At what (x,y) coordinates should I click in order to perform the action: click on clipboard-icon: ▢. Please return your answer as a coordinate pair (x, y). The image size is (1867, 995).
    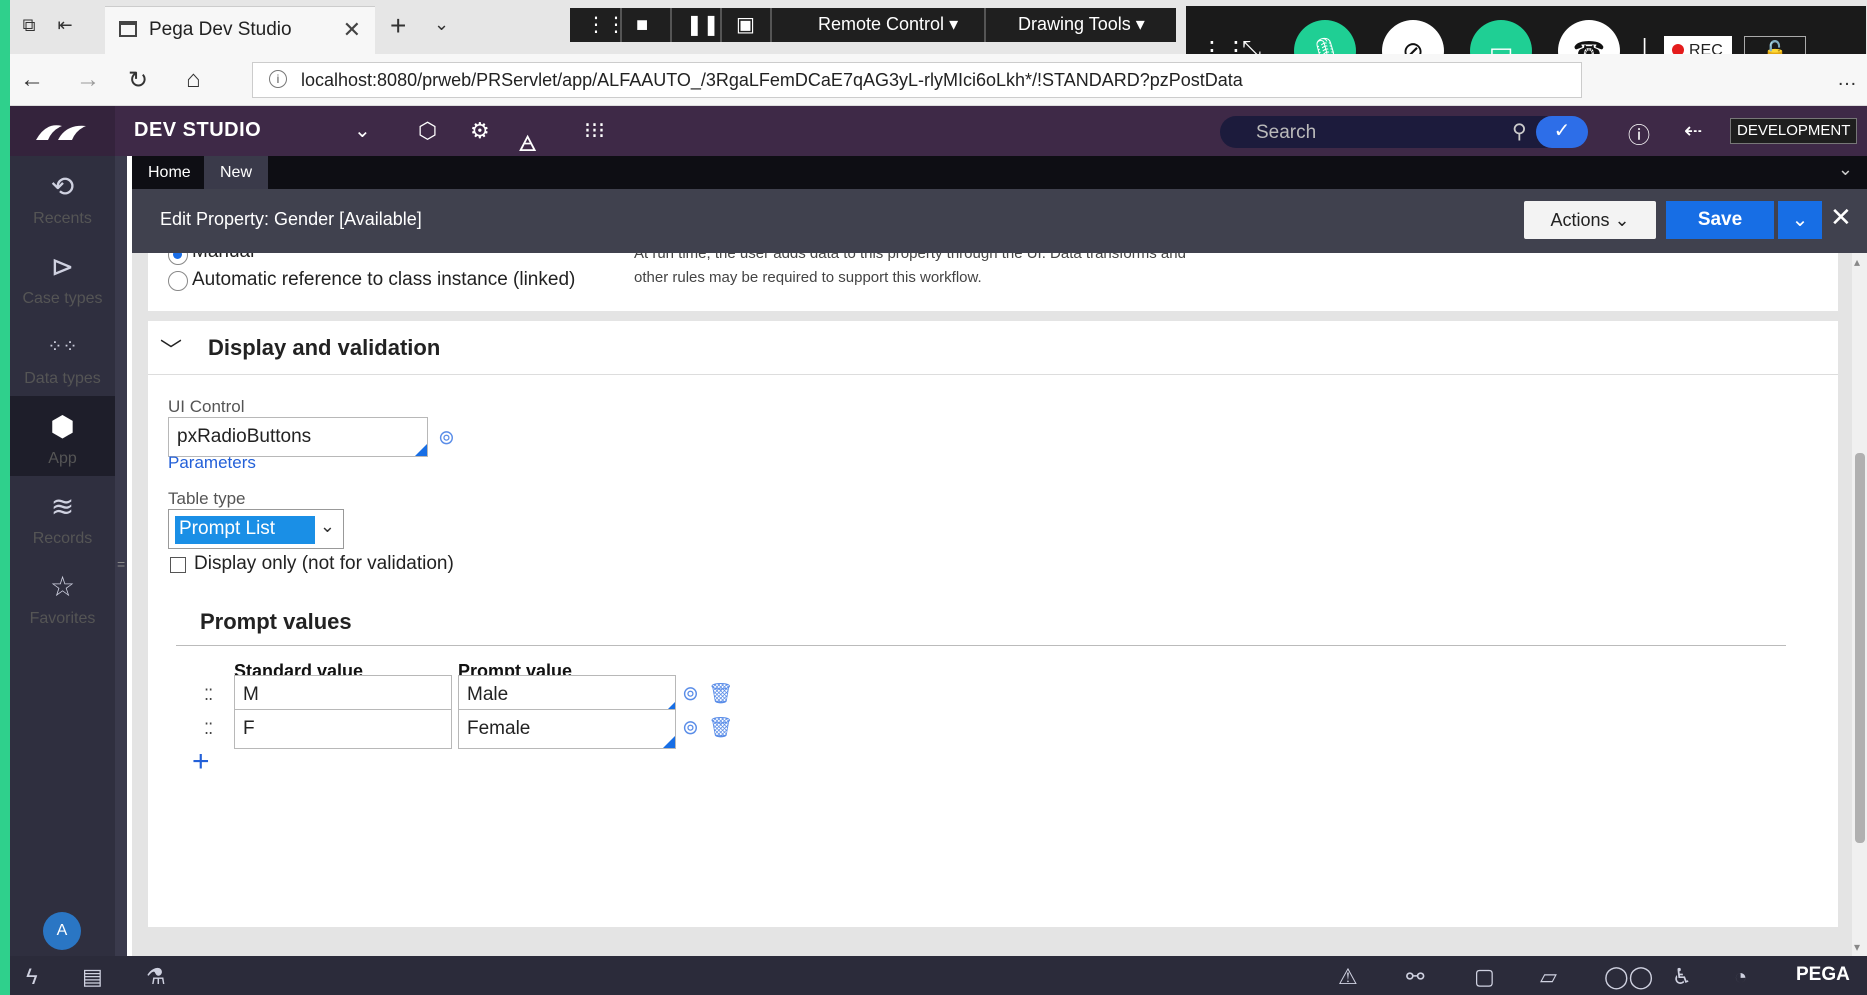
    Looking at the image, I should click on (1484, 977).